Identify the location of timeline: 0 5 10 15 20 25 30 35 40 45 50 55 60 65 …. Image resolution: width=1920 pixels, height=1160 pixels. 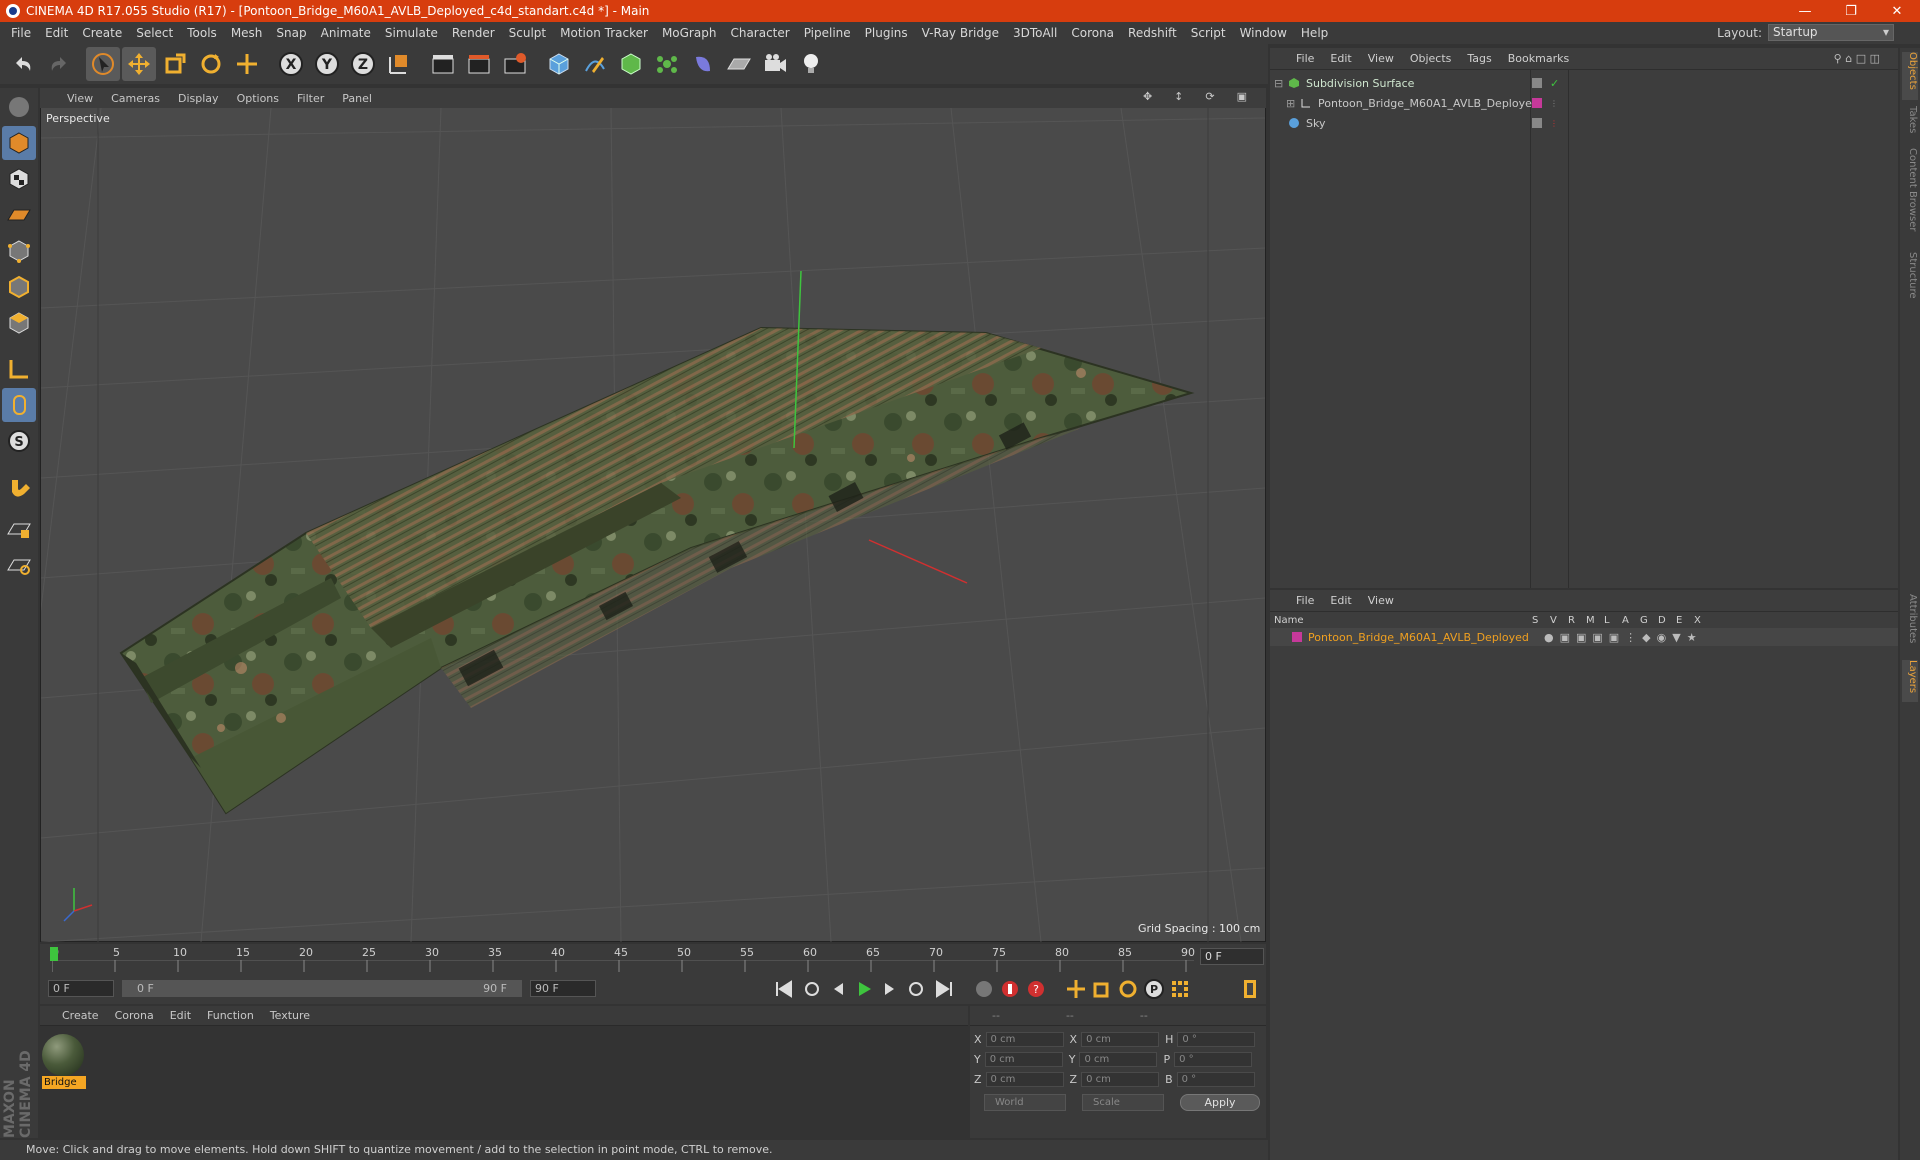
(653, 959).